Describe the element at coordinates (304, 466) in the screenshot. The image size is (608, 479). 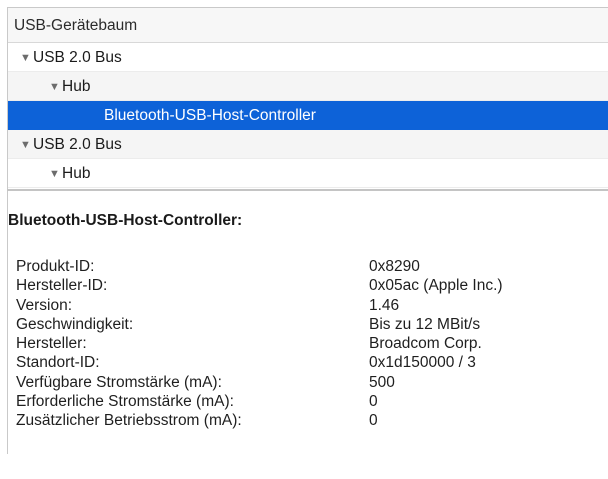
I see `bottom-margin` at that location.